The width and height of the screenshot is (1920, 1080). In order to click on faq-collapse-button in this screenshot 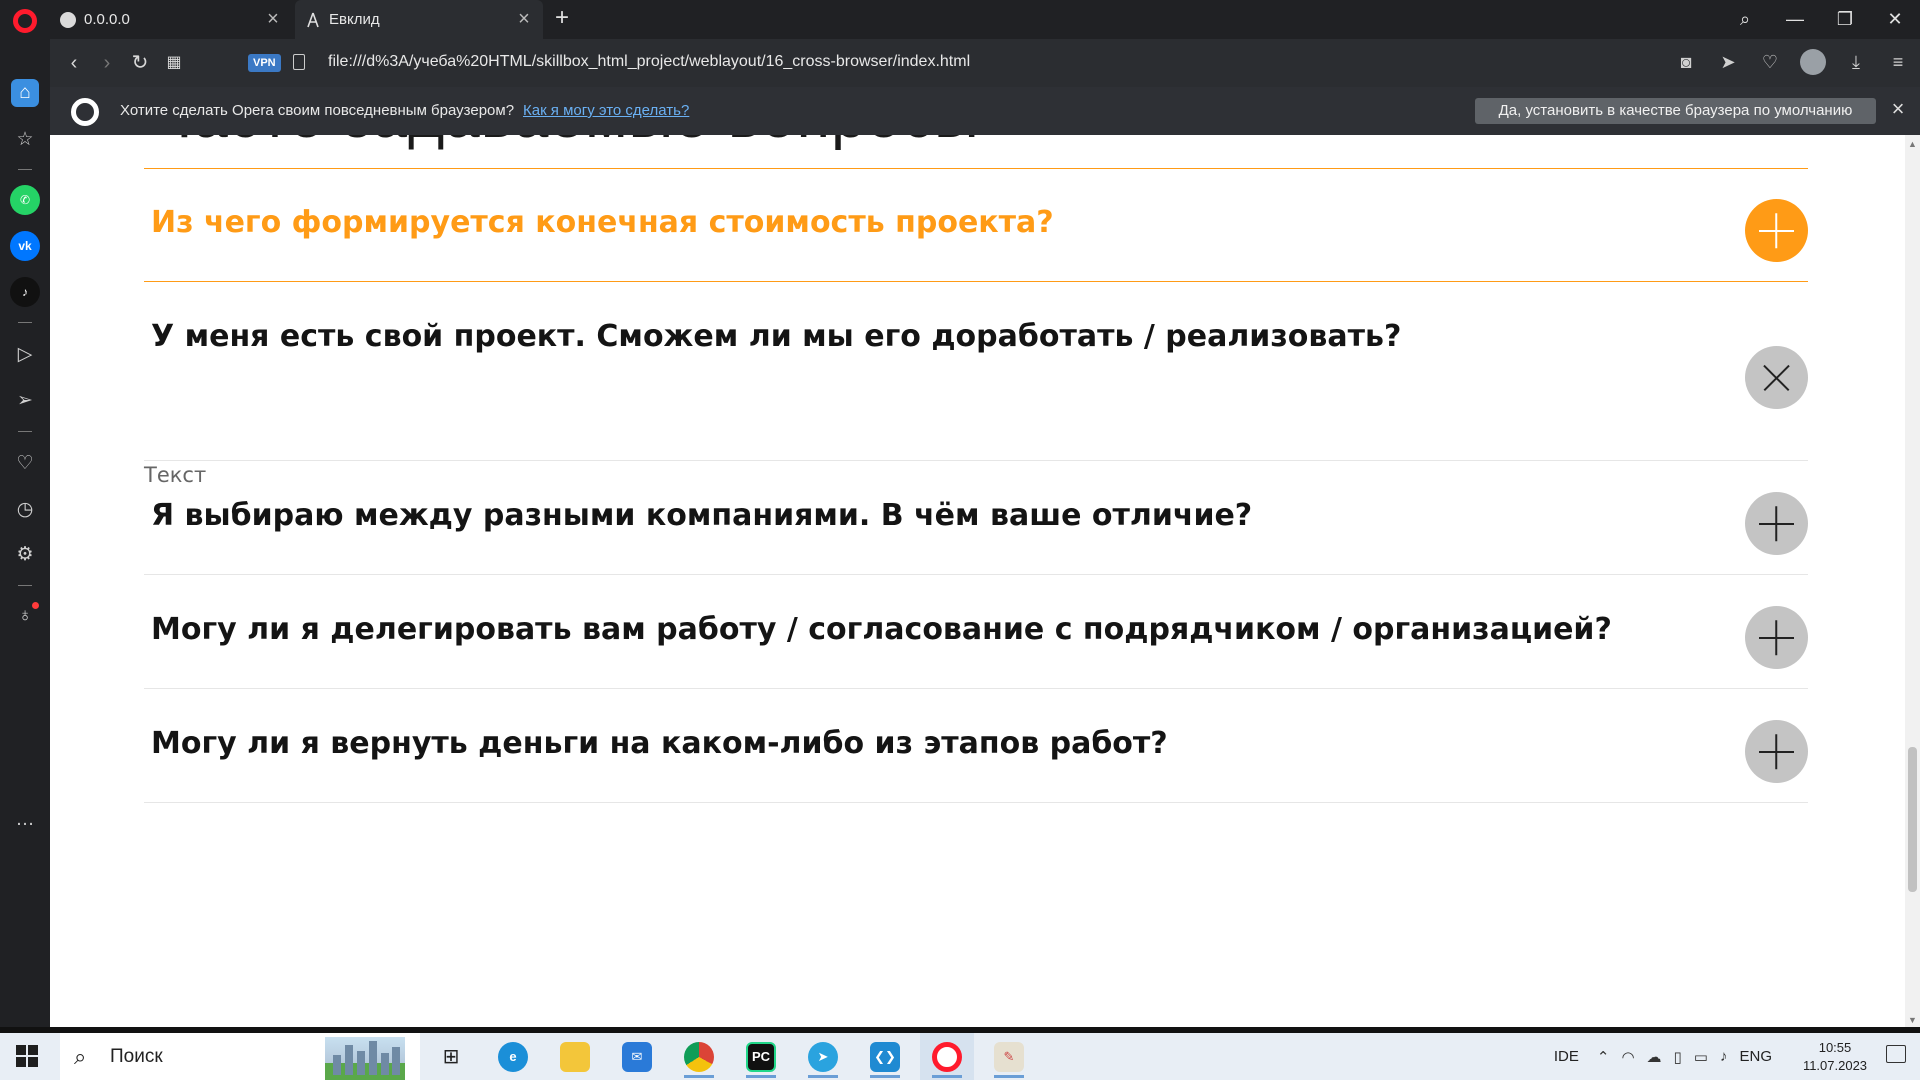, I will do `click(1776, 377)`.